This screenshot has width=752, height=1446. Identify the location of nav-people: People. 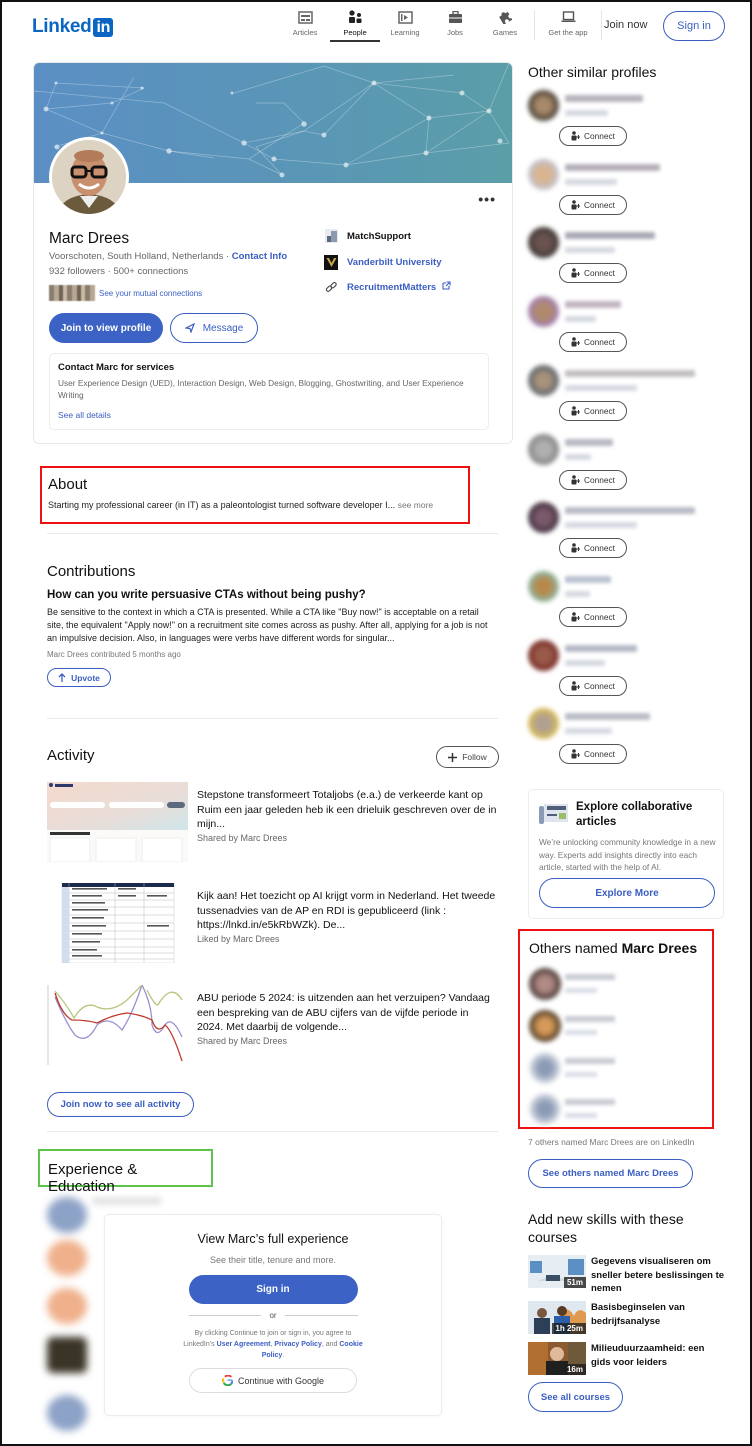
(355, 26).